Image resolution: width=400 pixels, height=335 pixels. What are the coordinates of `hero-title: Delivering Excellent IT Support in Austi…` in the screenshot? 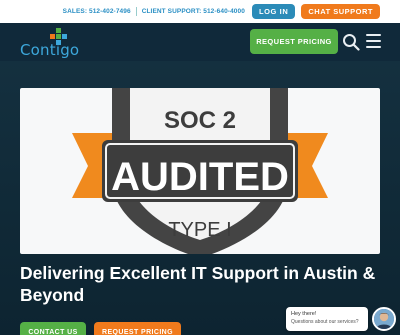 It's located at (198, 284).